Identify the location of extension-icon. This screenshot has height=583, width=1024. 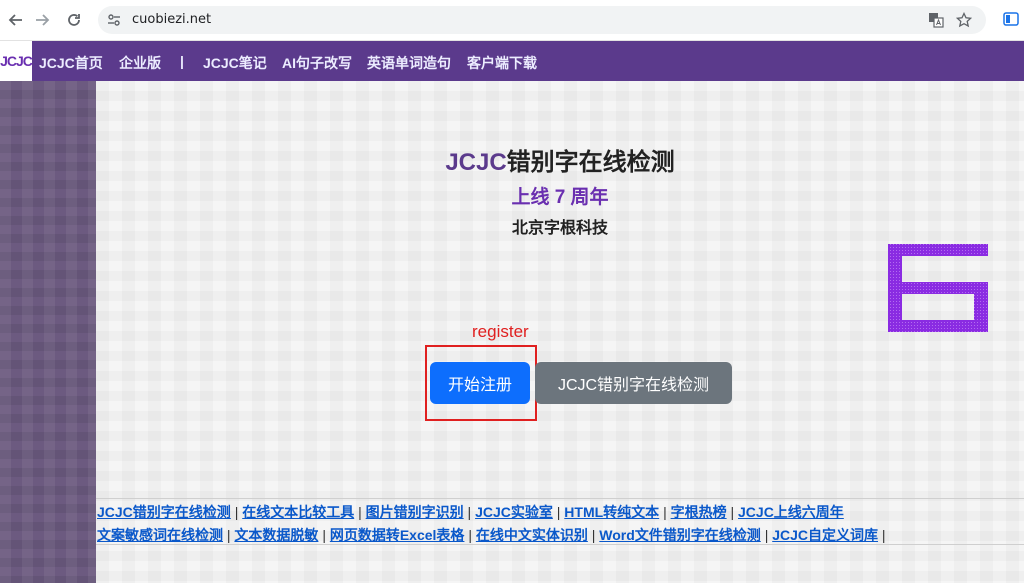
(1011, 19).